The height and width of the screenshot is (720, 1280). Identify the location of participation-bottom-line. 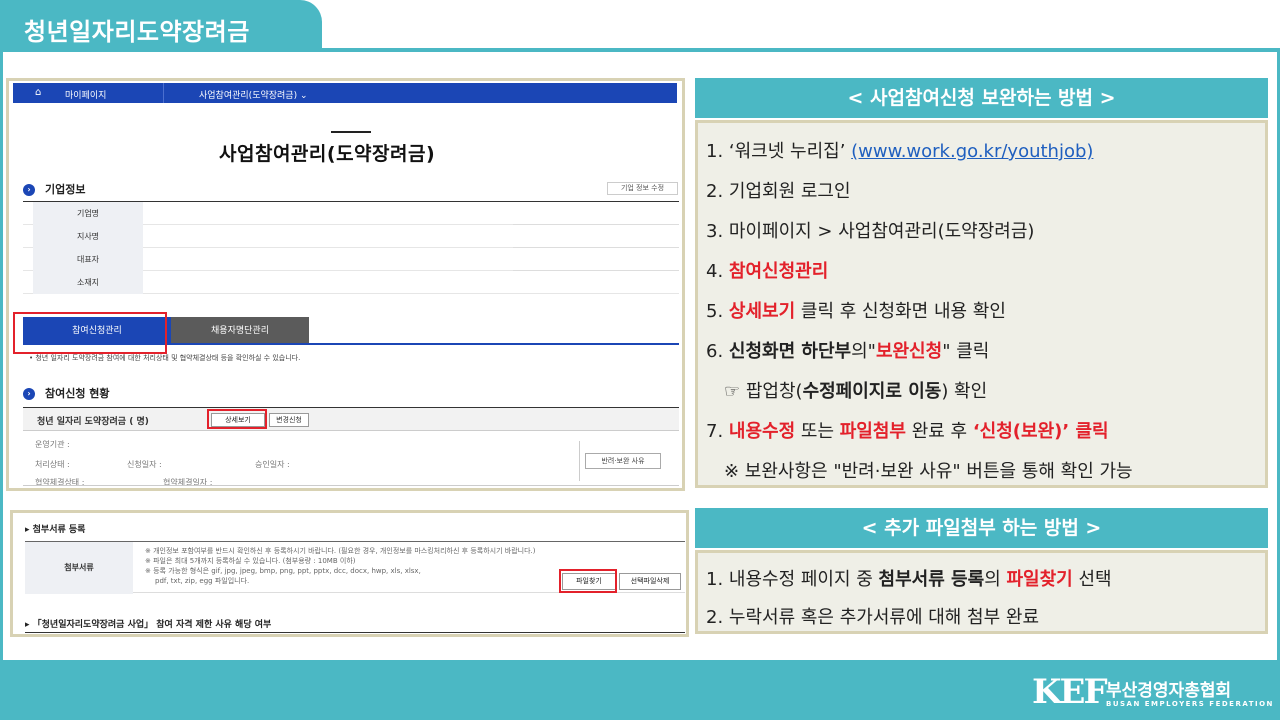
(351, 485).